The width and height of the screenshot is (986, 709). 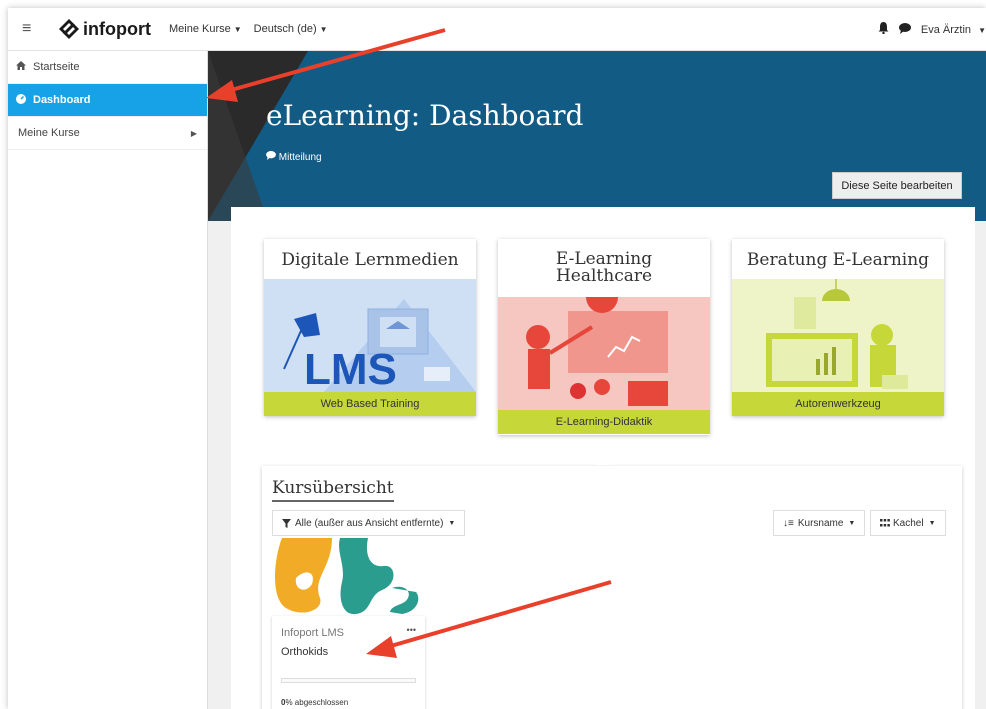 I want to click on progress-bar, so click(x=348, y=680).